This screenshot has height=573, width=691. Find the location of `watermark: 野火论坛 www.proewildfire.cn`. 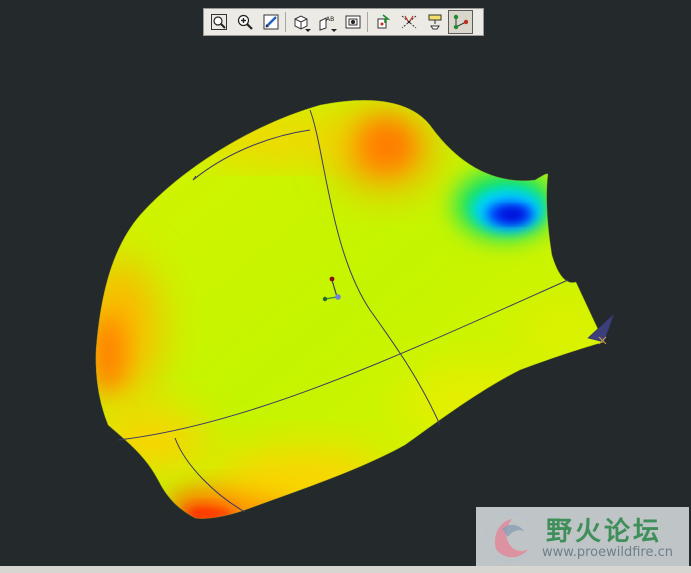

watermark: 野火论坛 www.proewildfire.cn is located at coordinates (582, 537).